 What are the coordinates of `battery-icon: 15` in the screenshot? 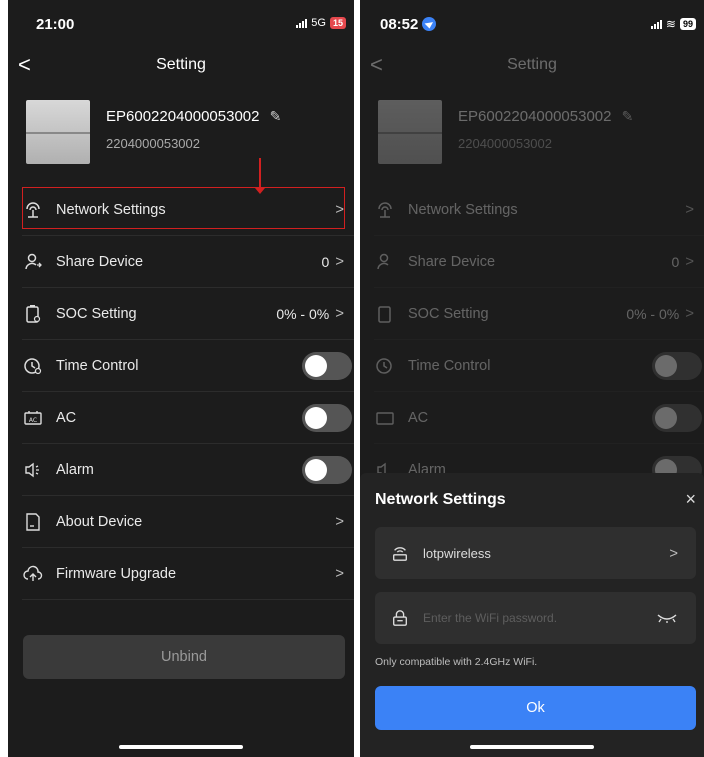 It's located at (337, 23).